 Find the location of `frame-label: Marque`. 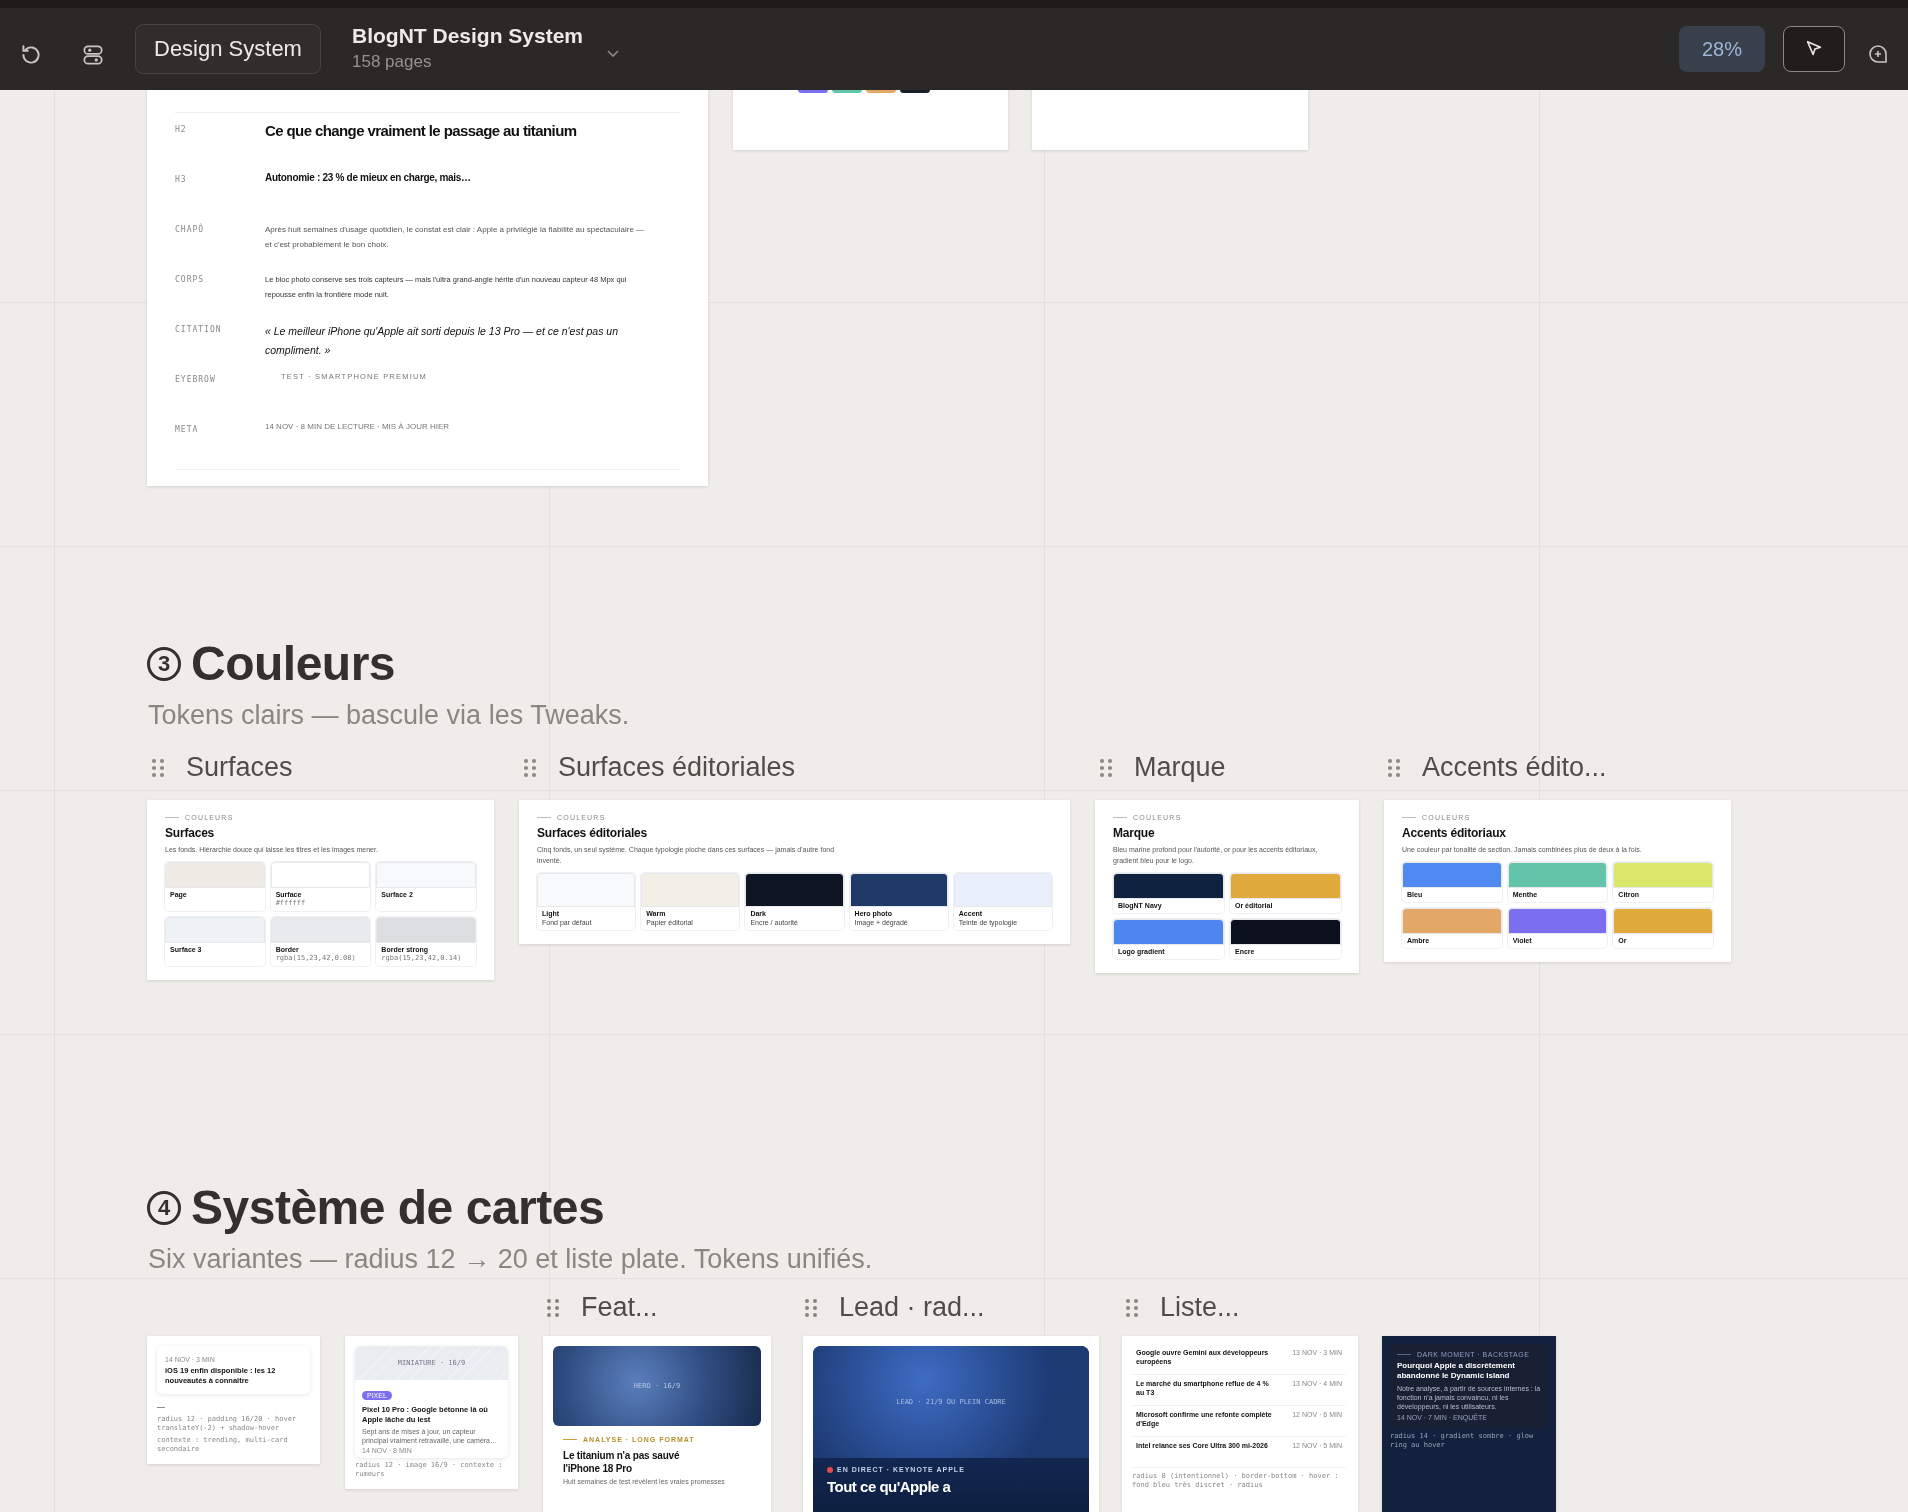

frame-label: Marque is located at coordinates (1180, 767).